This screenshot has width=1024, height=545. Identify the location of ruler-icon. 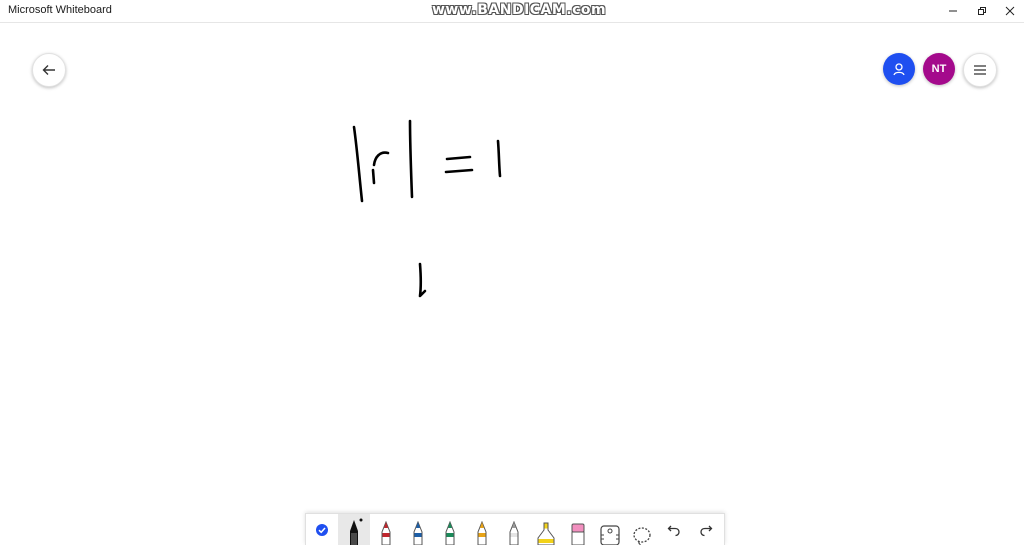
(610, 535).